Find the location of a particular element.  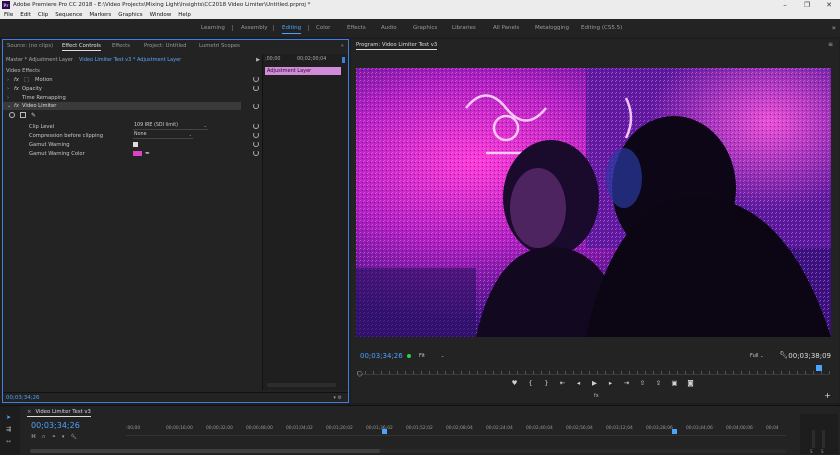

pen-mask-icon: ✎ is located at coordinates (33, 115).